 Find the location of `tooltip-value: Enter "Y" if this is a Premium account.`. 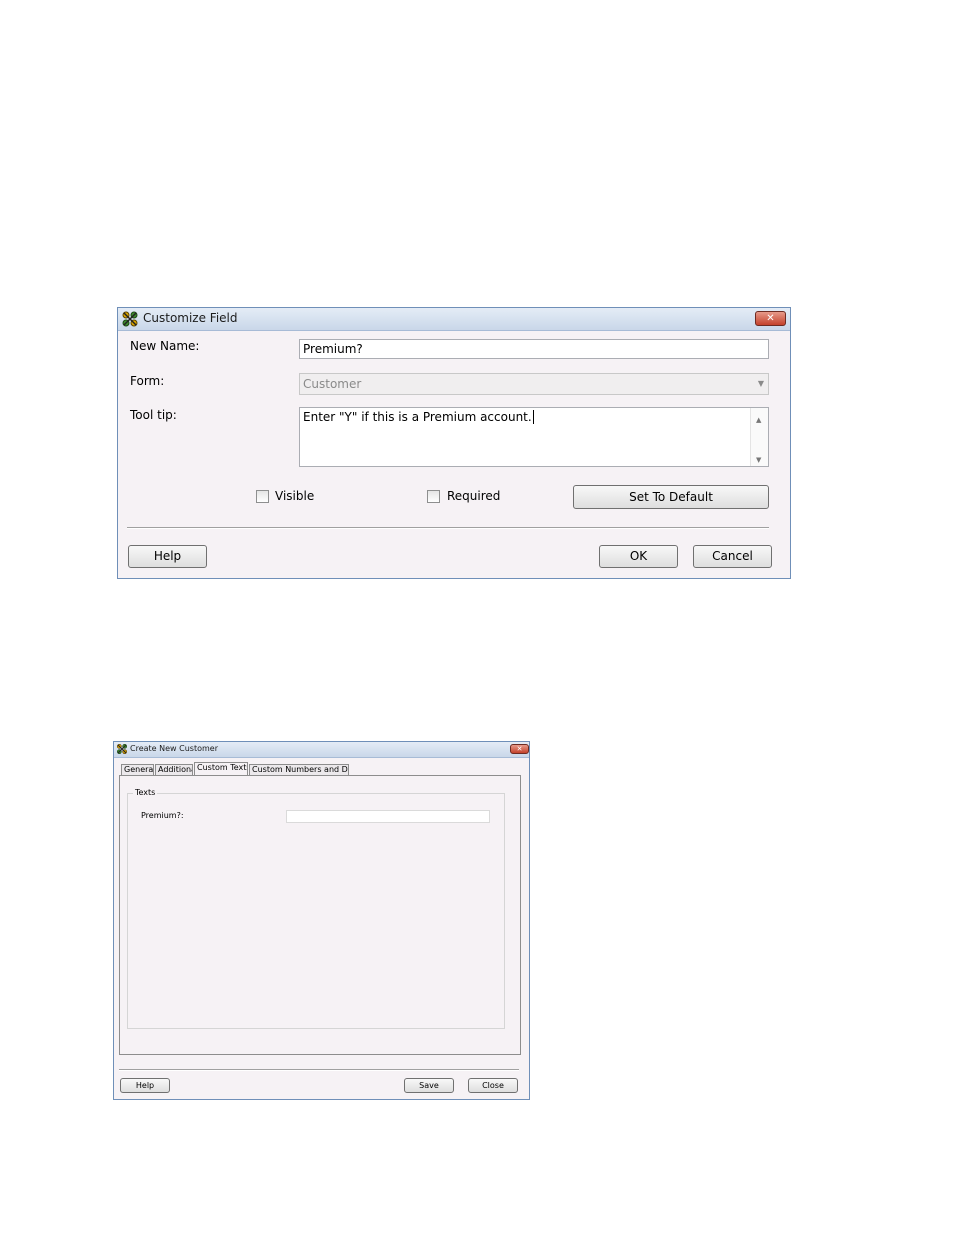

tooltip-value: Enter "Y" if this is a Premium account. is located at coordinates (417, 417).